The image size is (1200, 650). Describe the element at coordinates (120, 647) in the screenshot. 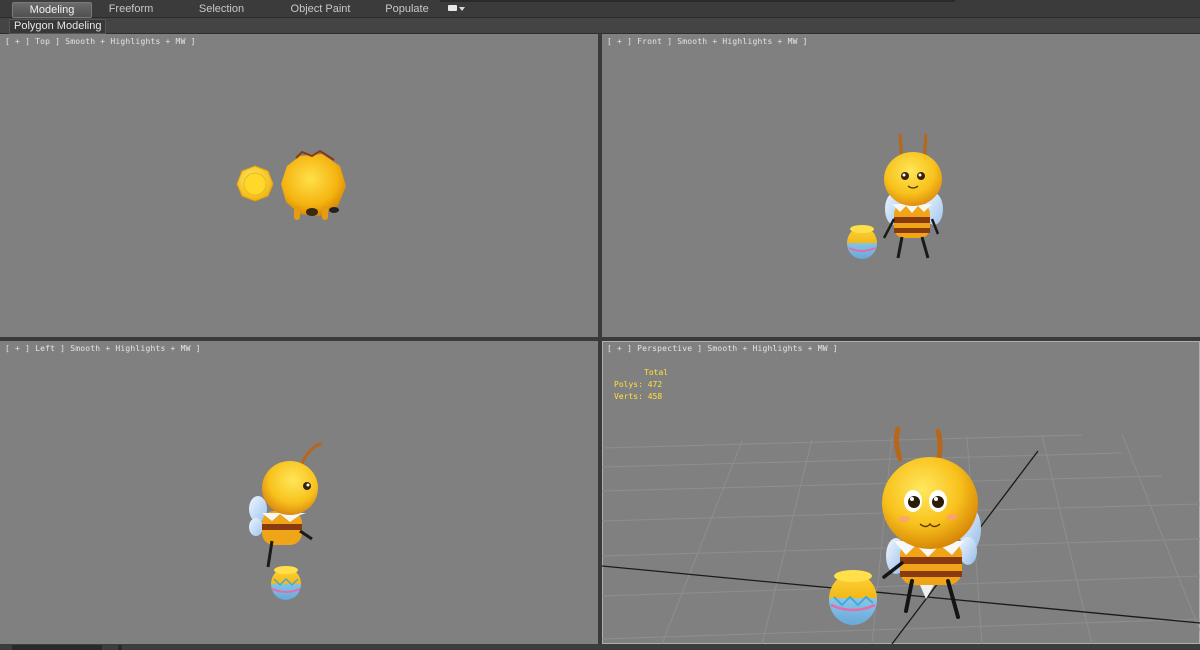

I see `time-slider-end` at that location.